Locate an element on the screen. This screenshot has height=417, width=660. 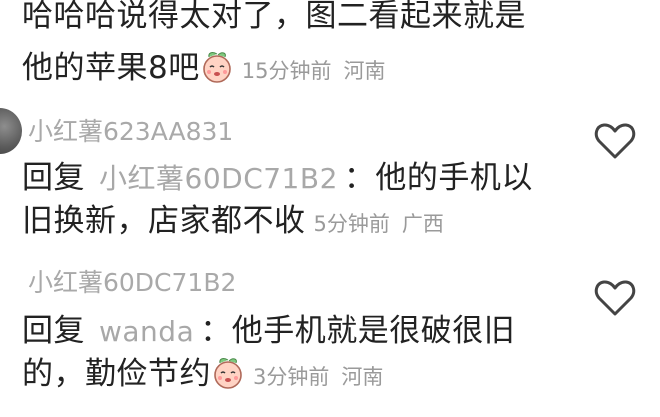
comment-time: 5分钟前 is located at coordinates (351, 224).